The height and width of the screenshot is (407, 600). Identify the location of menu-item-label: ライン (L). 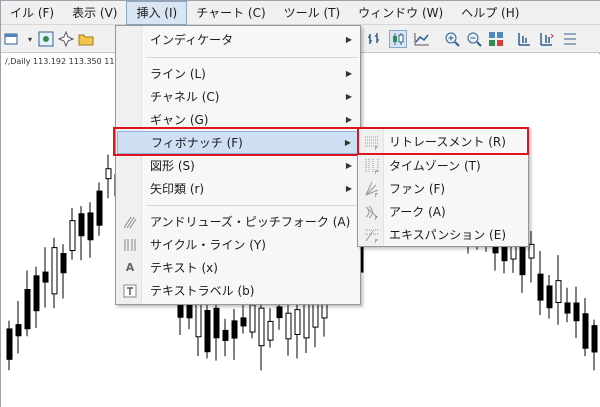
(178, 74).